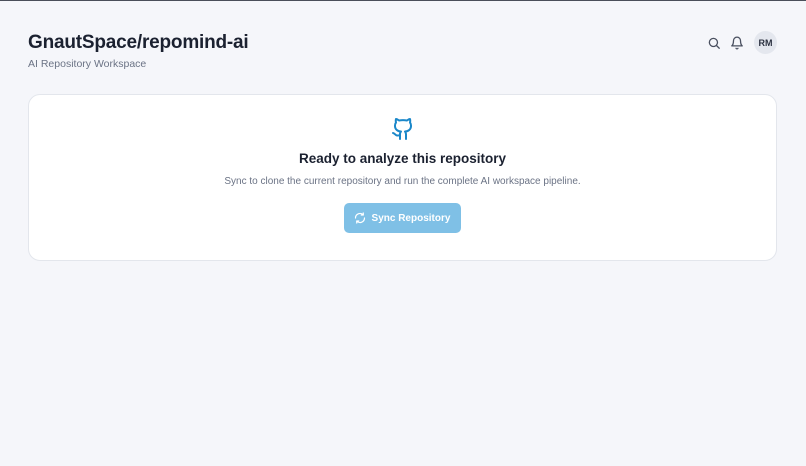 The height and width of the screenshot is (466, 806). What do you see at coordinates (138, 42) in the screenshot?
I see `page-title: GnautSpace/repomind-ai` at bounding box center [138, 42].